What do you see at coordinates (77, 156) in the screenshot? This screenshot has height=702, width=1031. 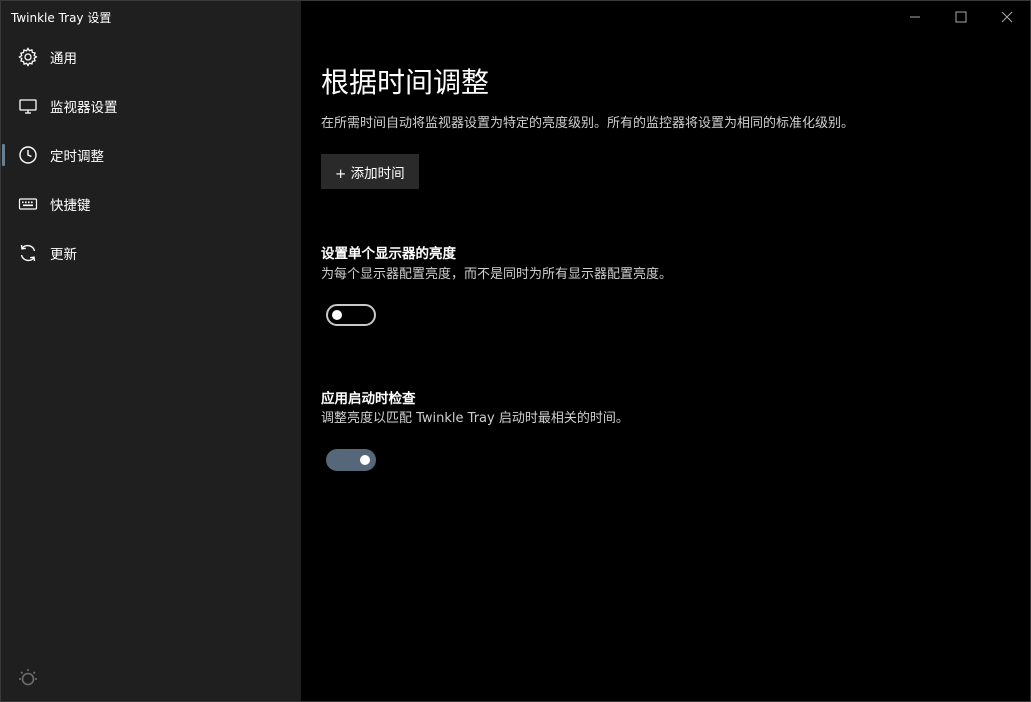 I see `sidebar-item-label: 定时调整` at bounding box center [77, 156].